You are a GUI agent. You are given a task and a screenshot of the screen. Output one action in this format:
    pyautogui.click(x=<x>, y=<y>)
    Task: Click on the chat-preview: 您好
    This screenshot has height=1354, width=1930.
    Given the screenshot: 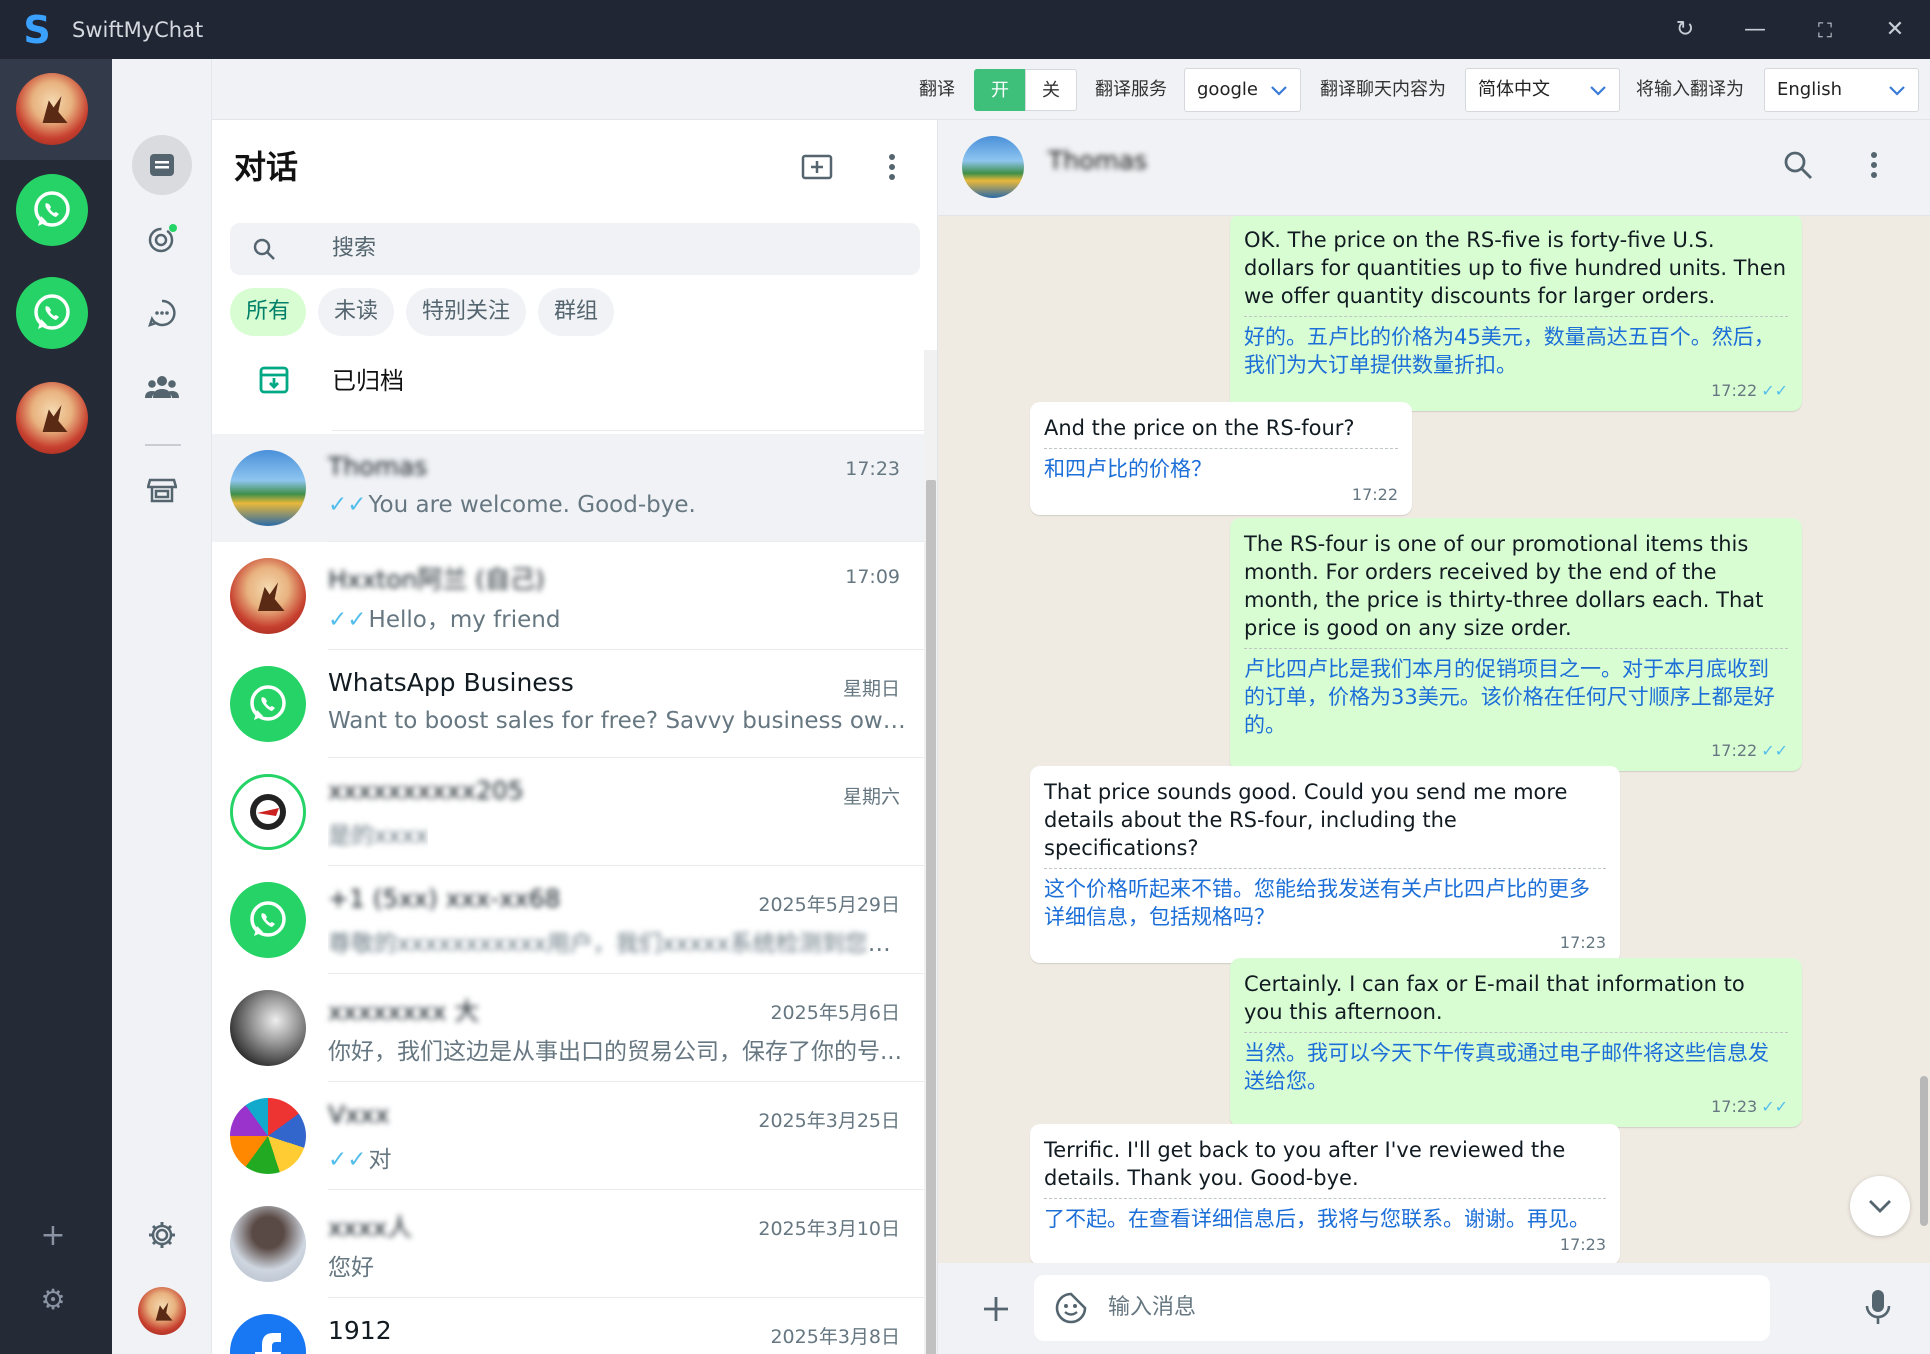 What is the action you would take?
    pyautogui.click(x=351, y=1265)
    